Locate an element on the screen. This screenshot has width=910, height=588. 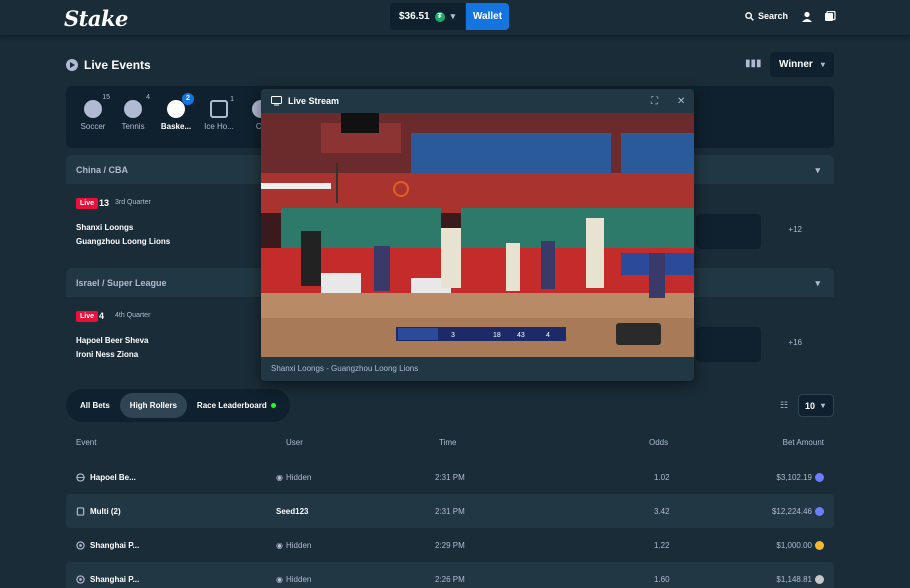
column-time: Time is located at coordinates (448, 442).